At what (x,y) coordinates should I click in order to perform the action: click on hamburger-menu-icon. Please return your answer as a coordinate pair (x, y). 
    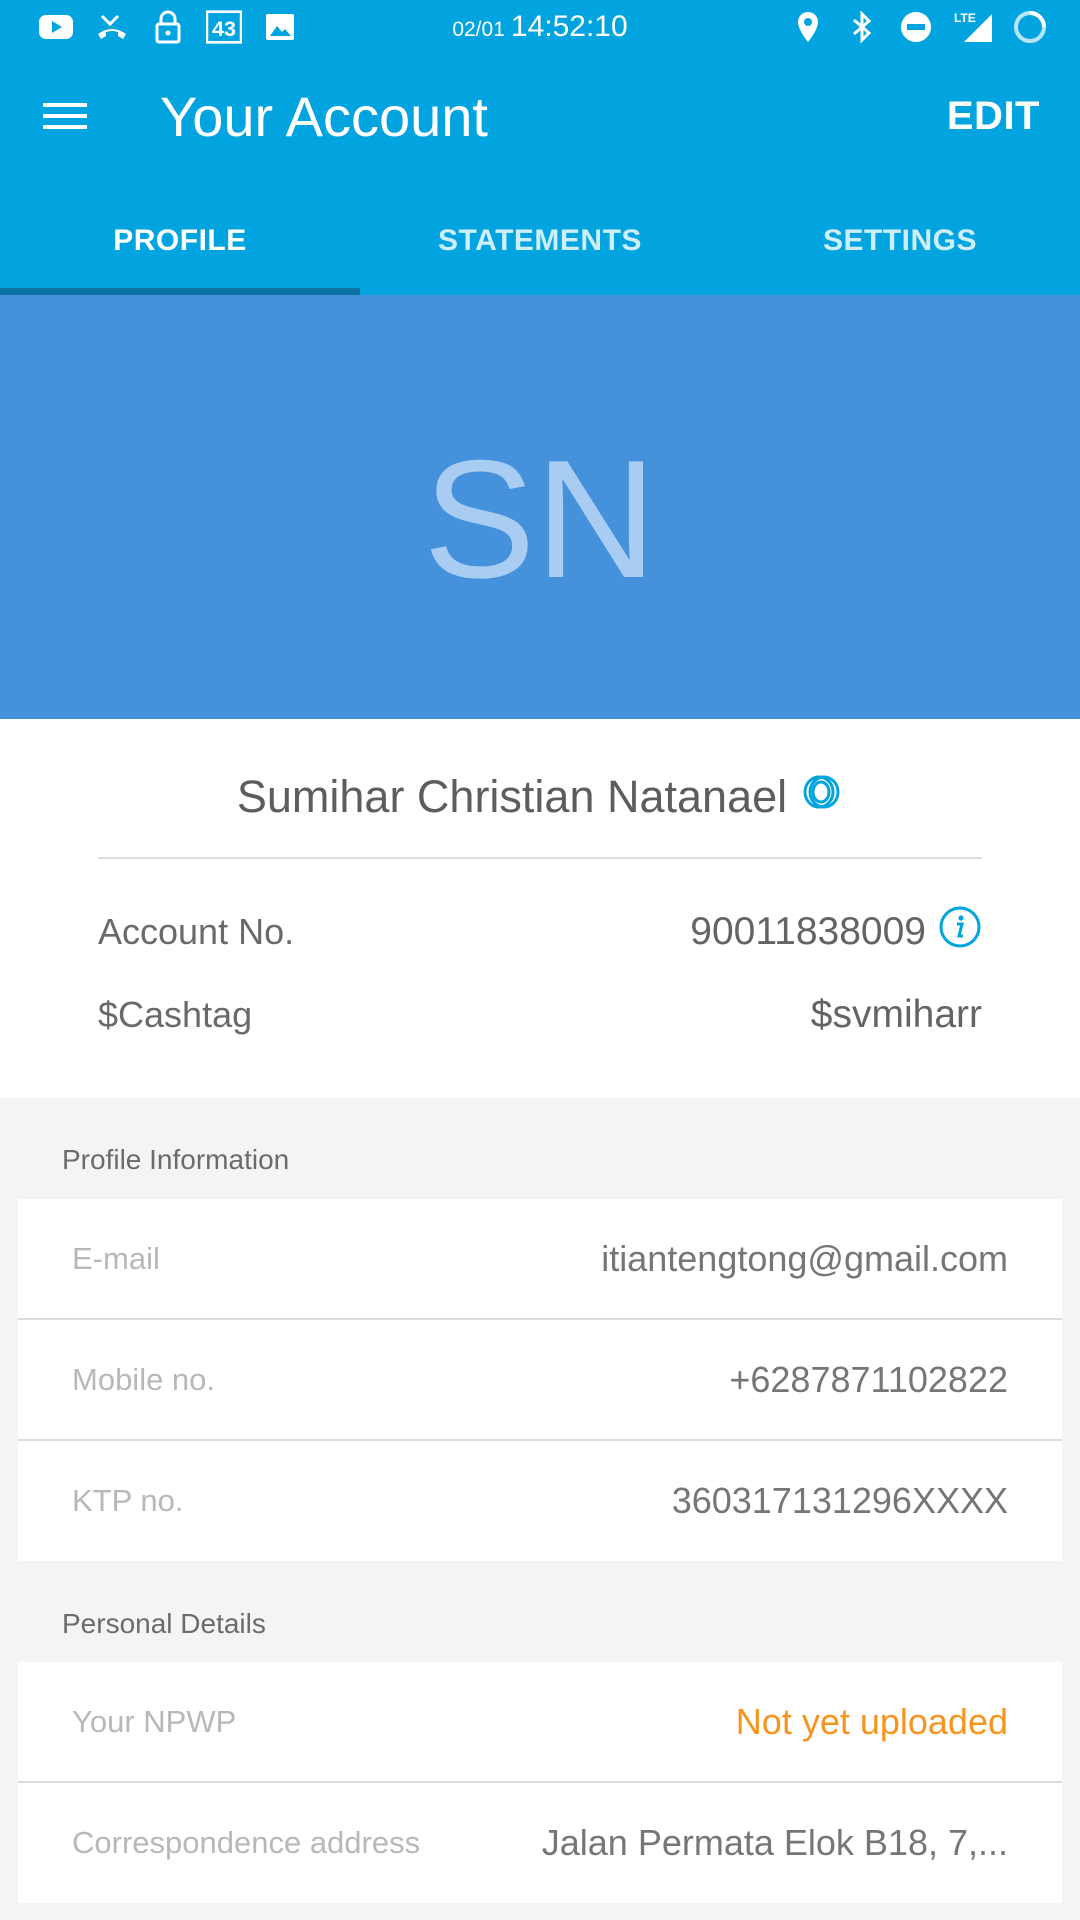
    Looking at the image, I should click on (65, 116).